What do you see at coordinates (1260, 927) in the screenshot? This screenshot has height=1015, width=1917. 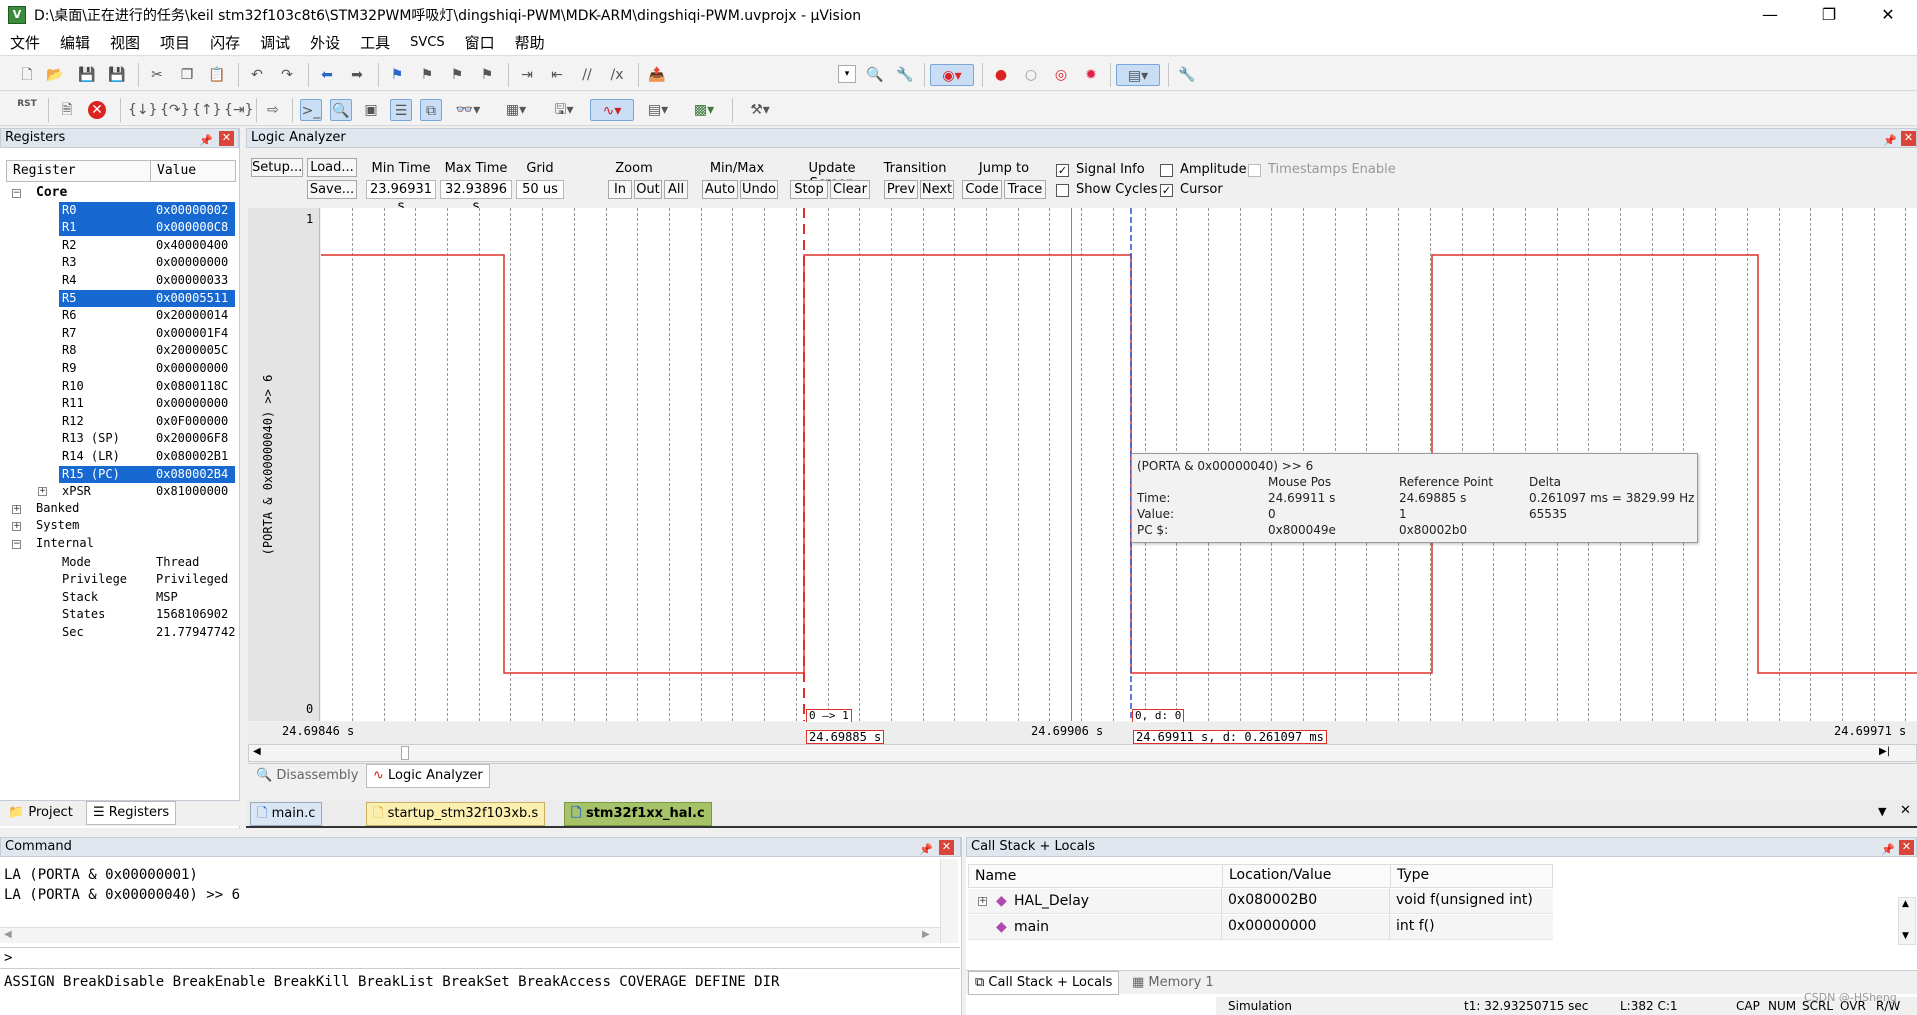 I see `table-row: ◆ main 0x00000000 int f()` at bounding box center [1260, 927].